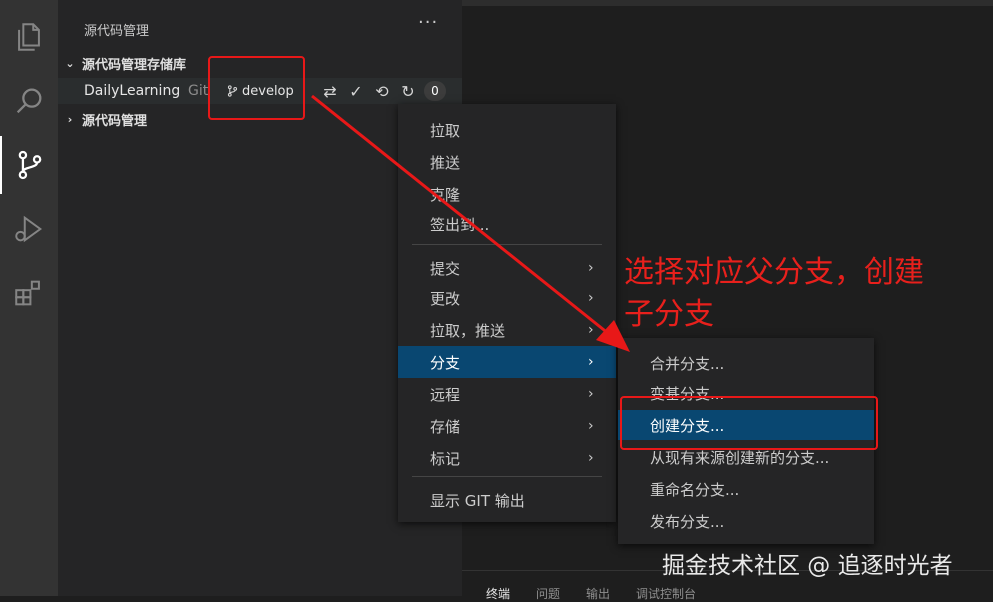  What do you see at coordinates (774, 293) in the screenshot?
I see `annotation-text: 选择对应父分支，创建子分支` at bounding box center [774, 293].